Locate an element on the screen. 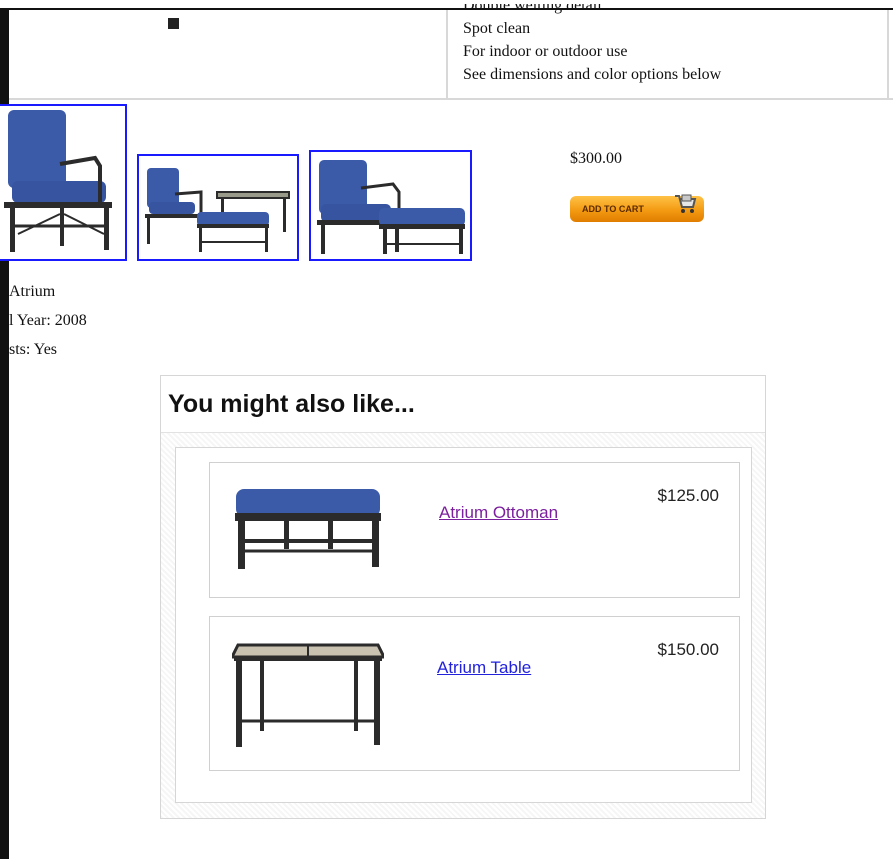 The image size is (893, 859). chair-ottoman-table-image is located at coordinates (217, 210).